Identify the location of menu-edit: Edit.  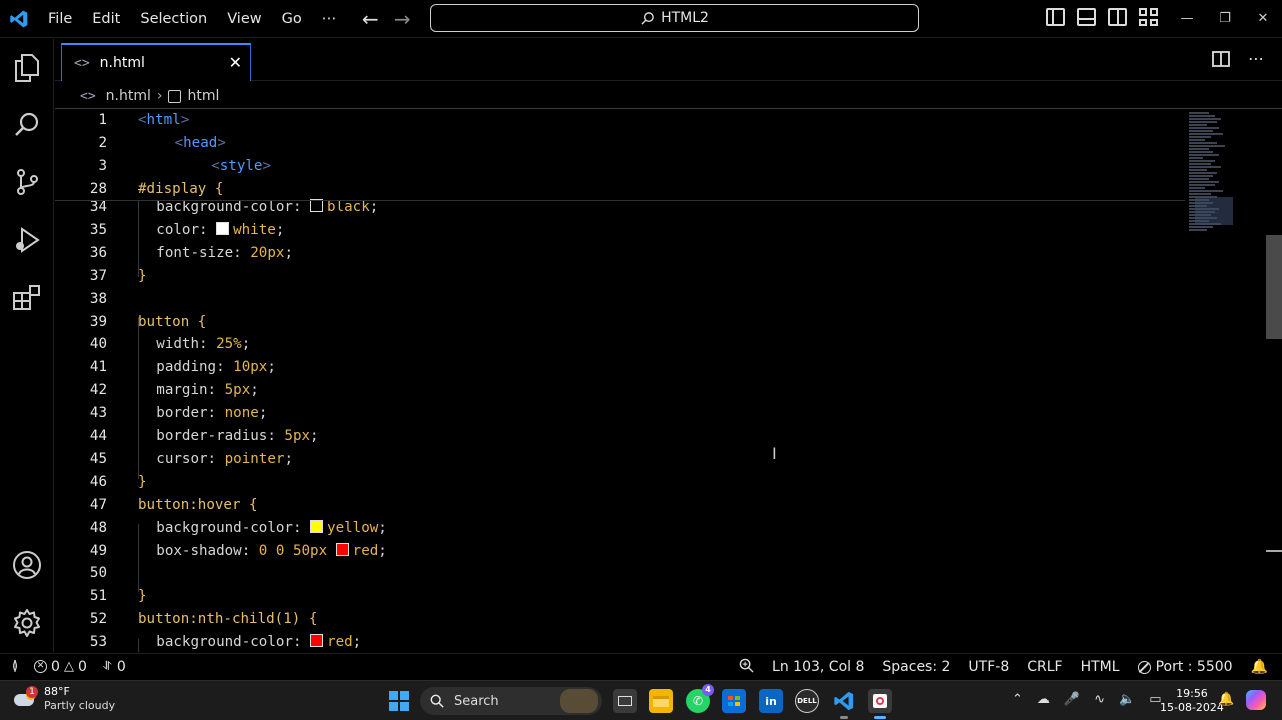
(106, 19).